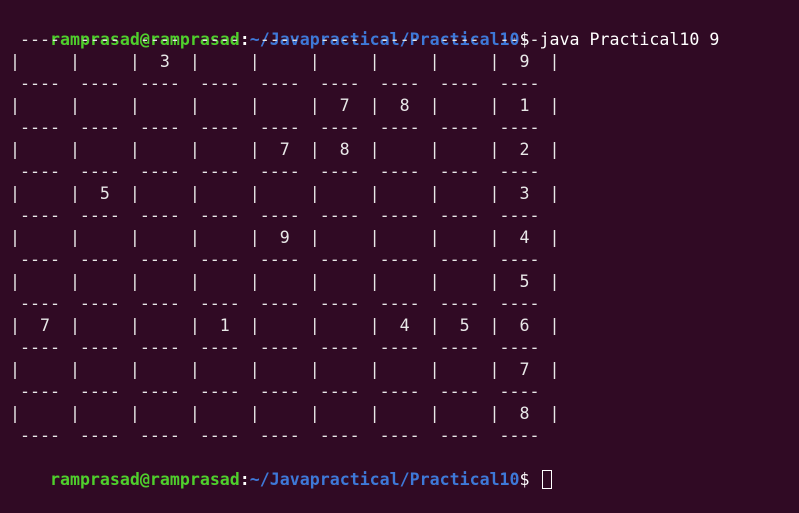 This screenshot has height=513, width=799. Describe the element at coordinates (285, 369) in the screenshot. I see `grid-row: | | | | | | | | | 7 |` at that location.